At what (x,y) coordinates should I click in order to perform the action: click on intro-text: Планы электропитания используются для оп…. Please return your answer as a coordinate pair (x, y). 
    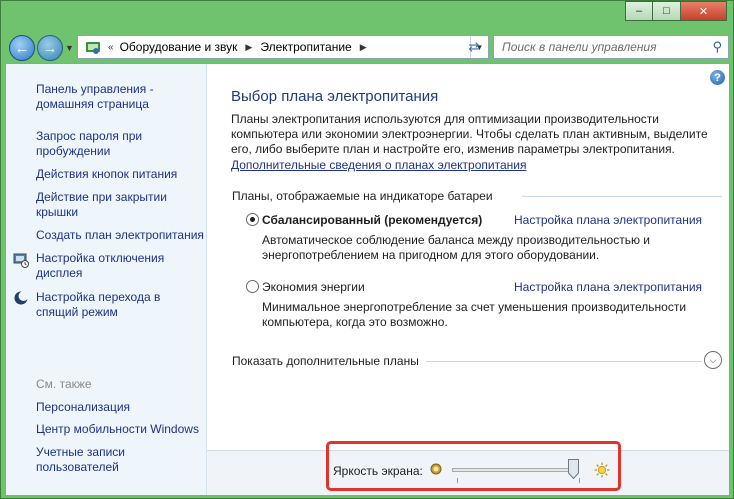
    Looking at the image, I should click on (469, 134).